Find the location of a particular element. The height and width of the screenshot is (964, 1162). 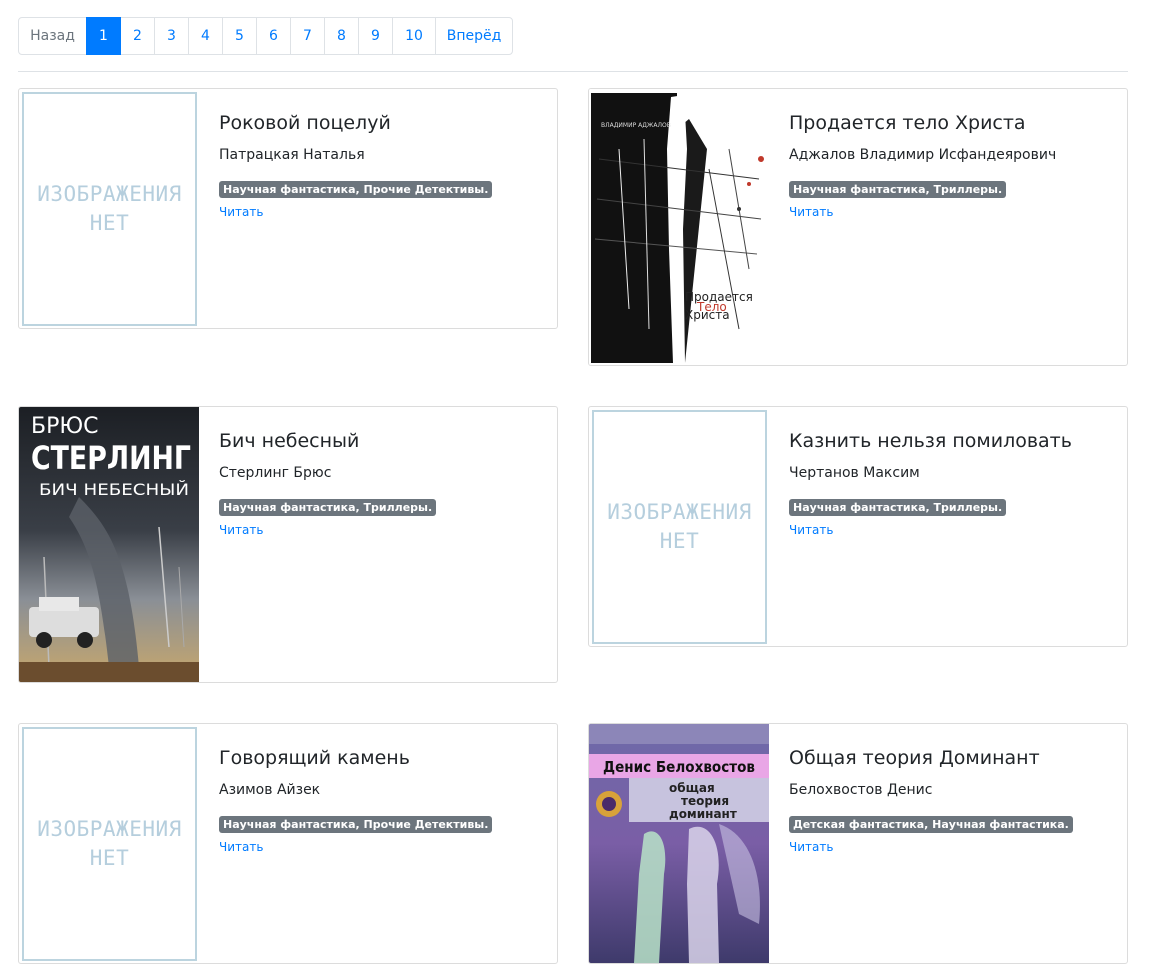

book-cover-art: ВЛАДИМИР АДЖАЛОВ Продается Тело Христа is located at coordinates (679, 227).